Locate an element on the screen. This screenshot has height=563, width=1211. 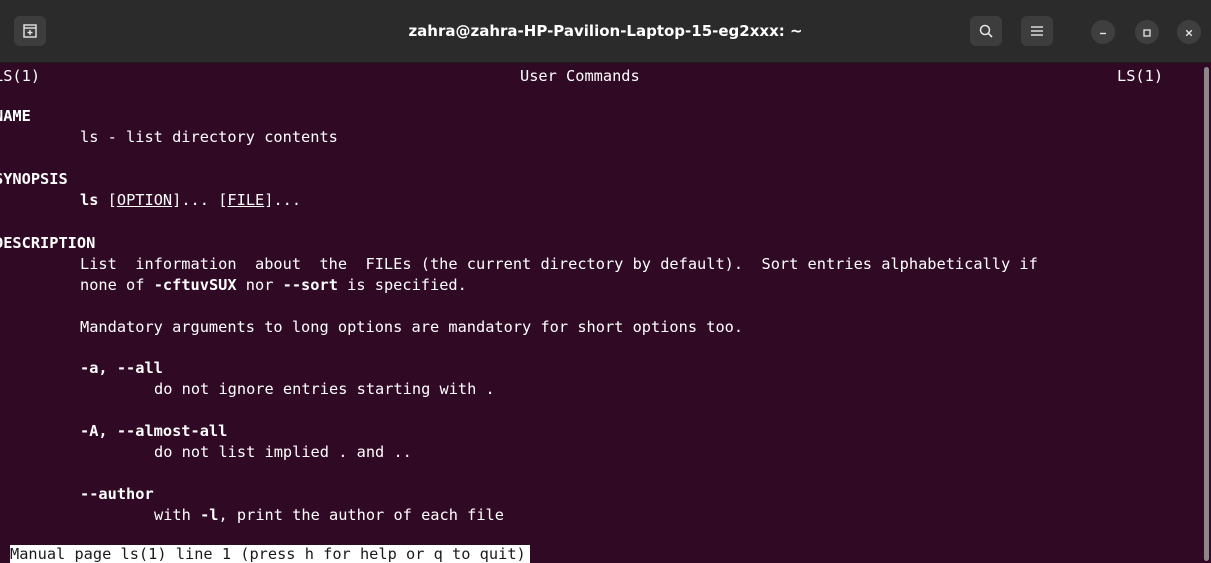
minimize-icon is located at coordinates (1103, 32).